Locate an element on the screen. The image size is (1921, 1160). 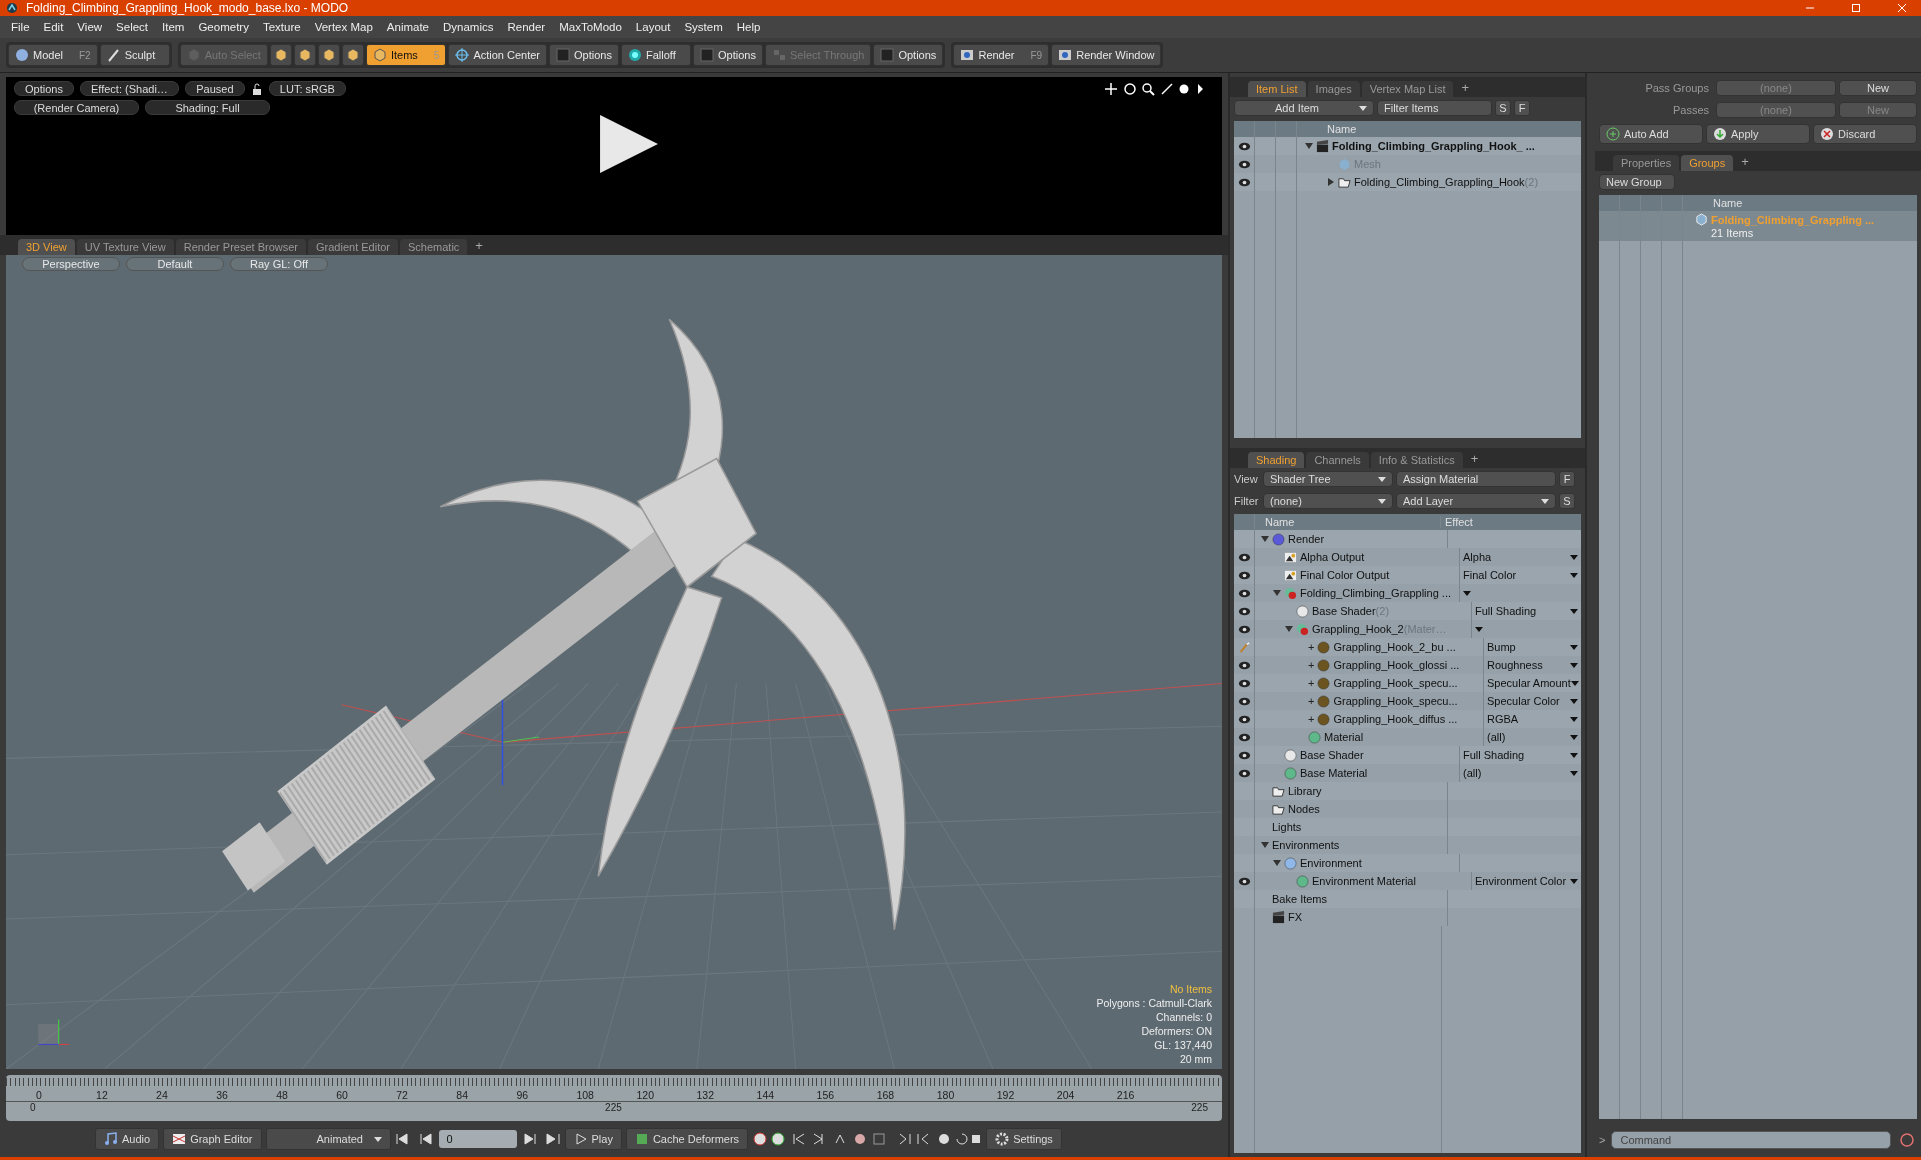
toolbar-button: Items 5 is located at coordinates (406, 55).